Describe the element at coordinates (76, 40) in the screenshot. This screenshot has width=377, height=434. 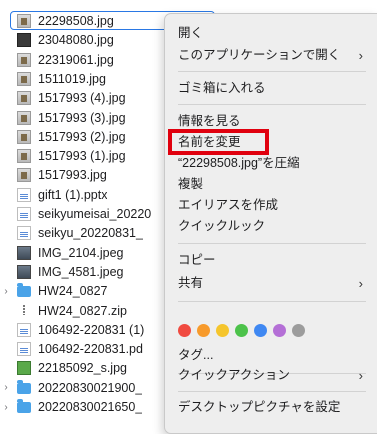
I see `file-name: 23048080.jpg` at that location.